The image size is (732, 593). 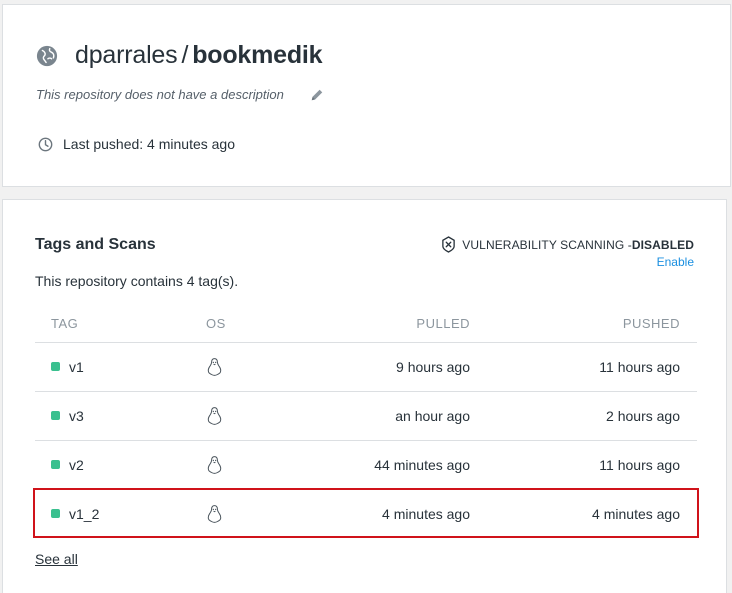 I want to click on column-header-tag: TAG, so click(x=120, y=324).